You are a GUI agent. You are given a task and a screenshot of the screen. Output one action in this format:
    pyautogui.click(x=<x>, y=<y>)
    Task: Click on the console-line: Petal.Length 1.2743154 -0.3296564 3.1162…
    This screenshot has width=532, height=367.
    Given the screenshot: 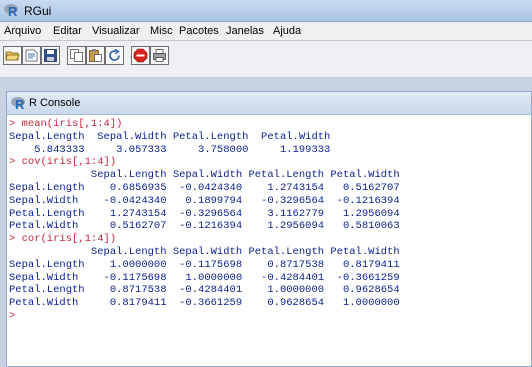 What is the action you would take?
    pyautogui.click(x=204, y=213)
    